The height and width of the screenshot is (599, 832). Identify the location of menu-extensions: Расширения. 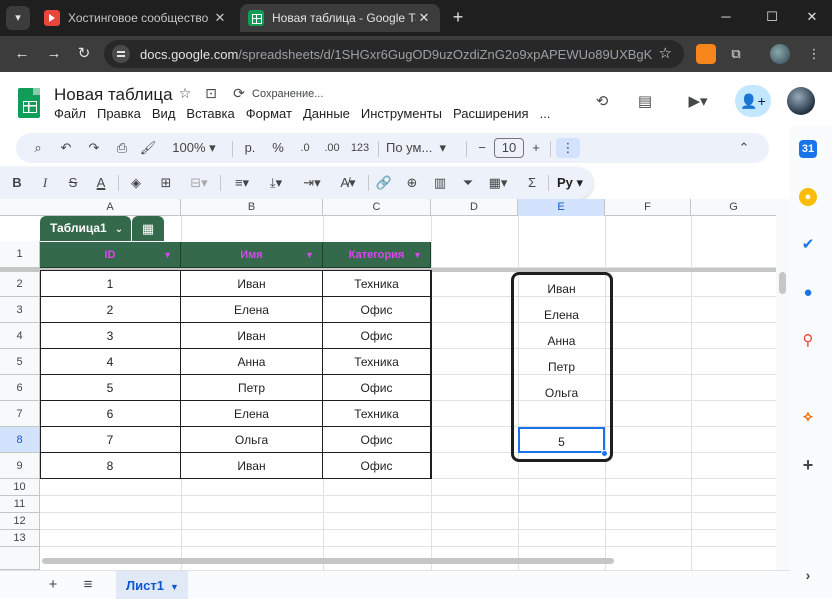
(491, 115).